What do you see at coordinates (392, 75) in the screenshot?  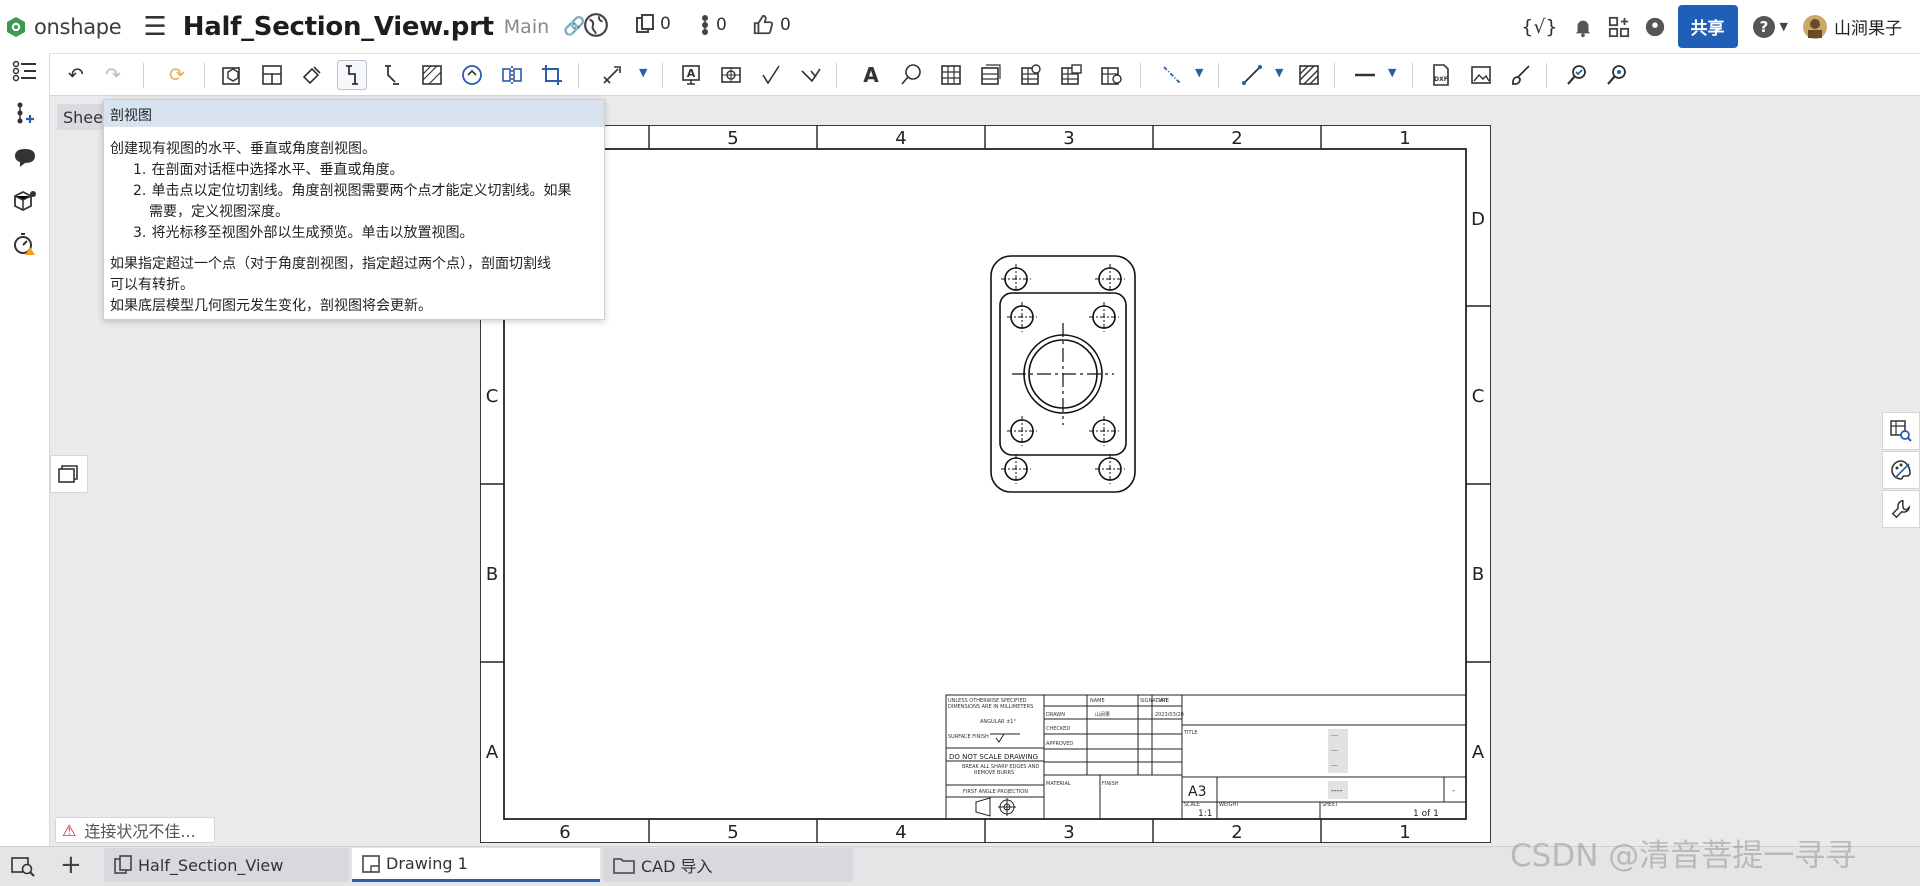 I see `aligned-section-view-icon` at bounding box center [392, 75].